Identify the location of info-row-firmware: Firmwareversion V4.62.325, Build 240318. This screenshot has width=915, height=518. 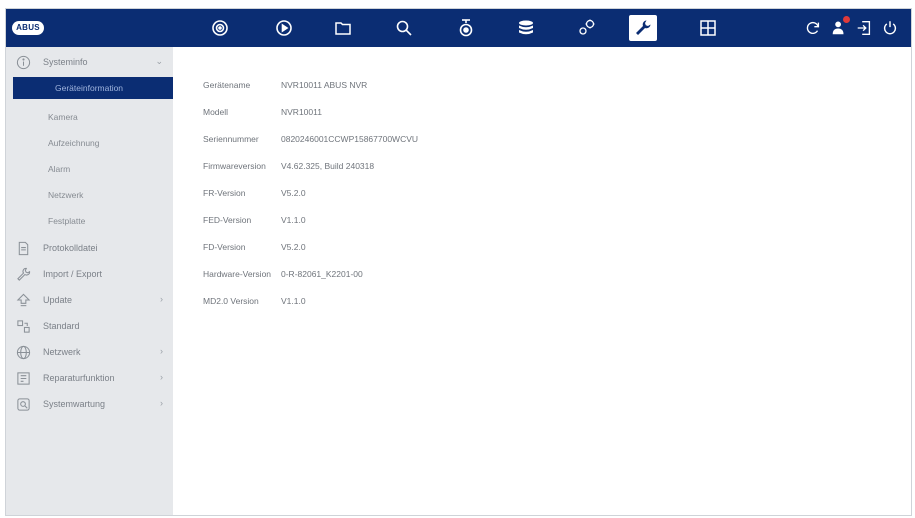
(288, 168).